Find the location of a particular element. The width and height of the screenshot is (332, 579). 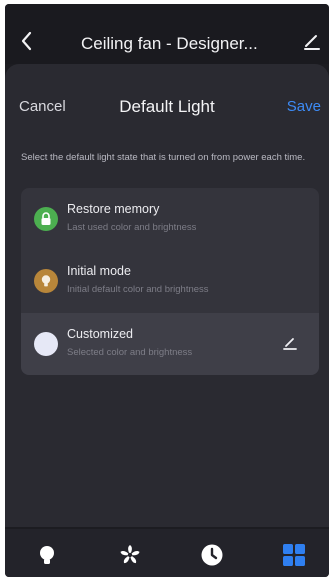

back-button is located at coordinates (27, 41).